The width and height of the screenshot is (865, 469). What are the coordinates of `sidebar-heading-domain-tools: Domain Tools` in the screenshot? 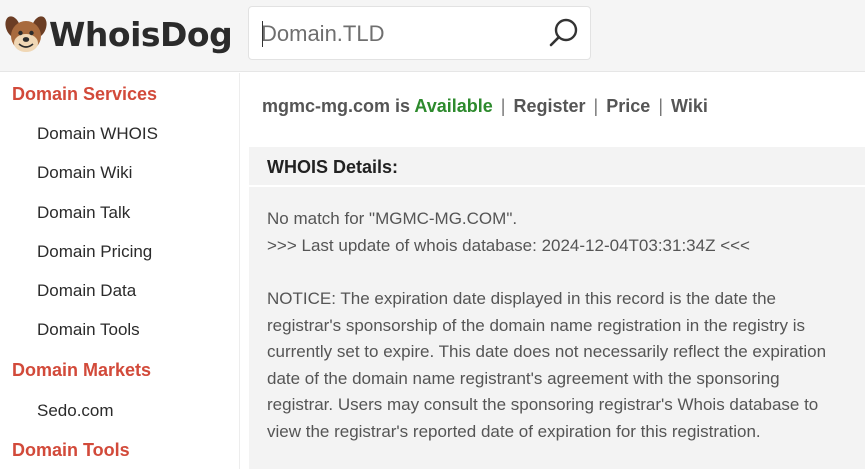 It's located at (71, 450).